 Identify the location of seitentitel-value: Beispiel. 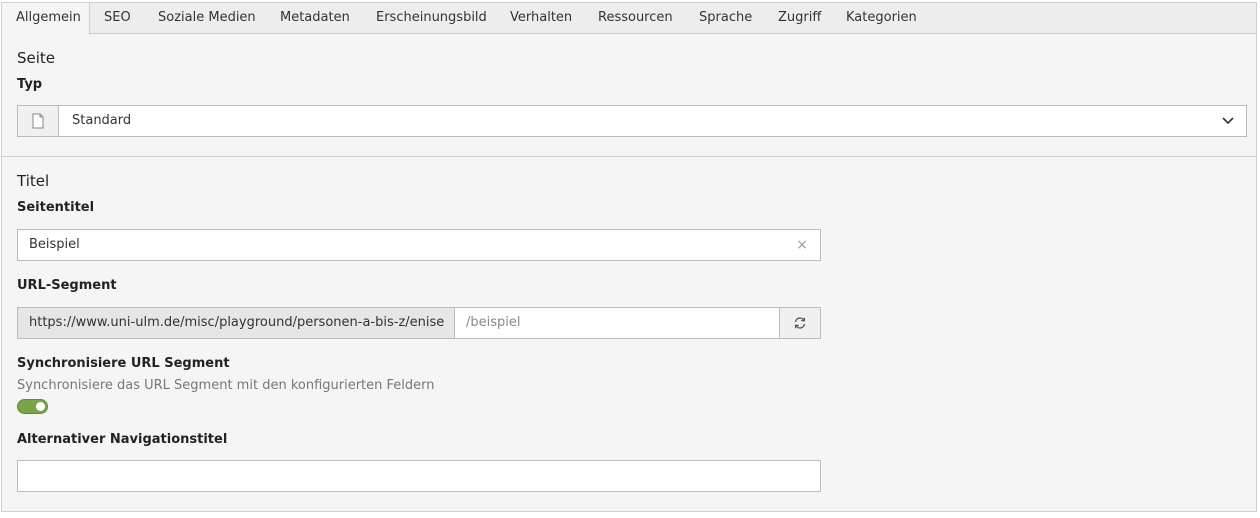
(54, 244).